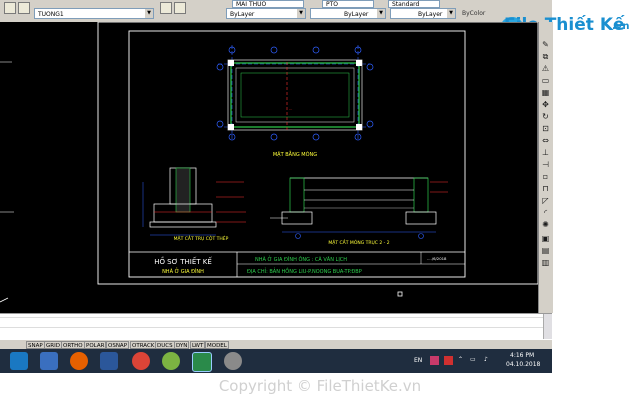 This screenshot has width=640, height=400. I want to click on top-style-combo: MAI THUO, so click(268, 4).